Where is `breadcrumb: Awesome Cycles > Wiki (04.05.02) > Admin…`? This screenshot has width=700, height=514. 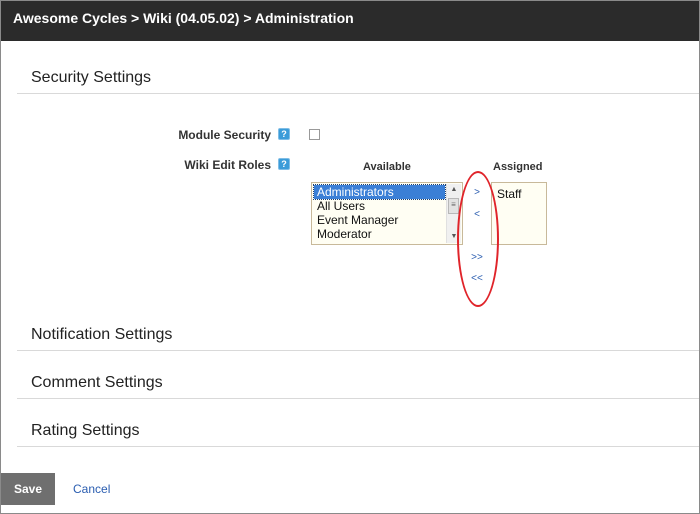 breadcrumb: Awesome Cycles > Wiki (04.05.02) > Admin… is located at coordinates (350, 21).